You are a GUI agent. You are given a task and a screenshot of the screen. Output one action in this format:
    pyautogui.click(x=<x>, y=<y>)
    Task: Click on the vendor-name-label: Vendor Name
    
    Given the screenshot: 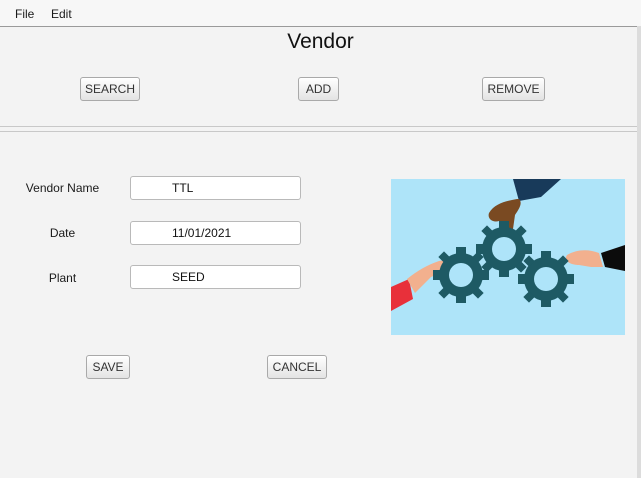 What is the action you would take?
    pyautogui.click(x=62, y=188)
    